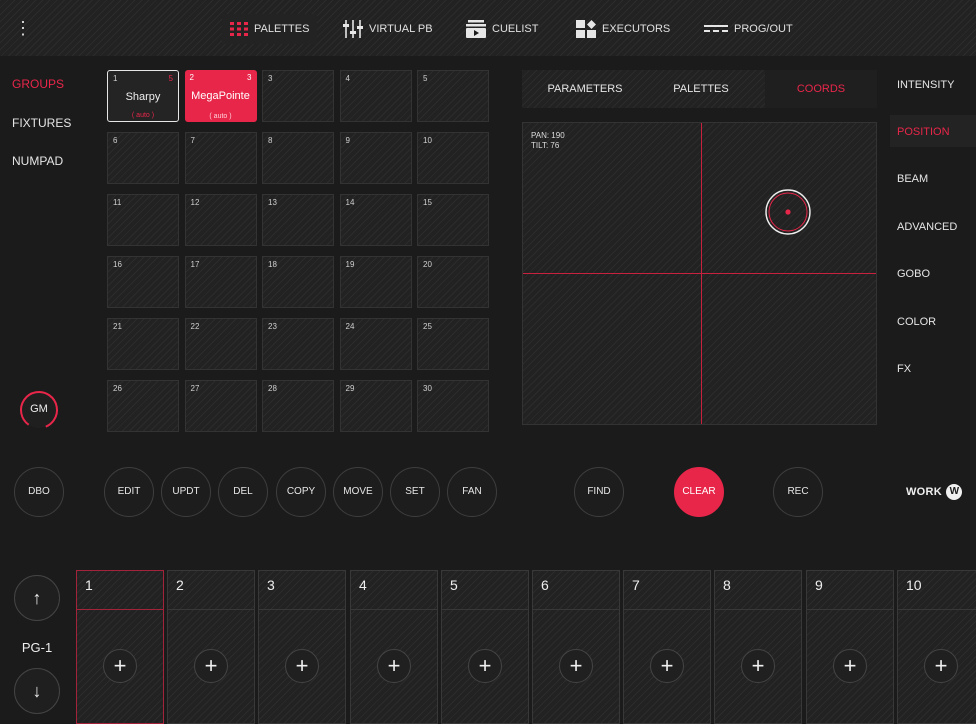 This screenshot has width=976, height=724. Describe the element at coordinates (667, 647) in the screenshot. I see `executor-slot: 7 +` at that location.